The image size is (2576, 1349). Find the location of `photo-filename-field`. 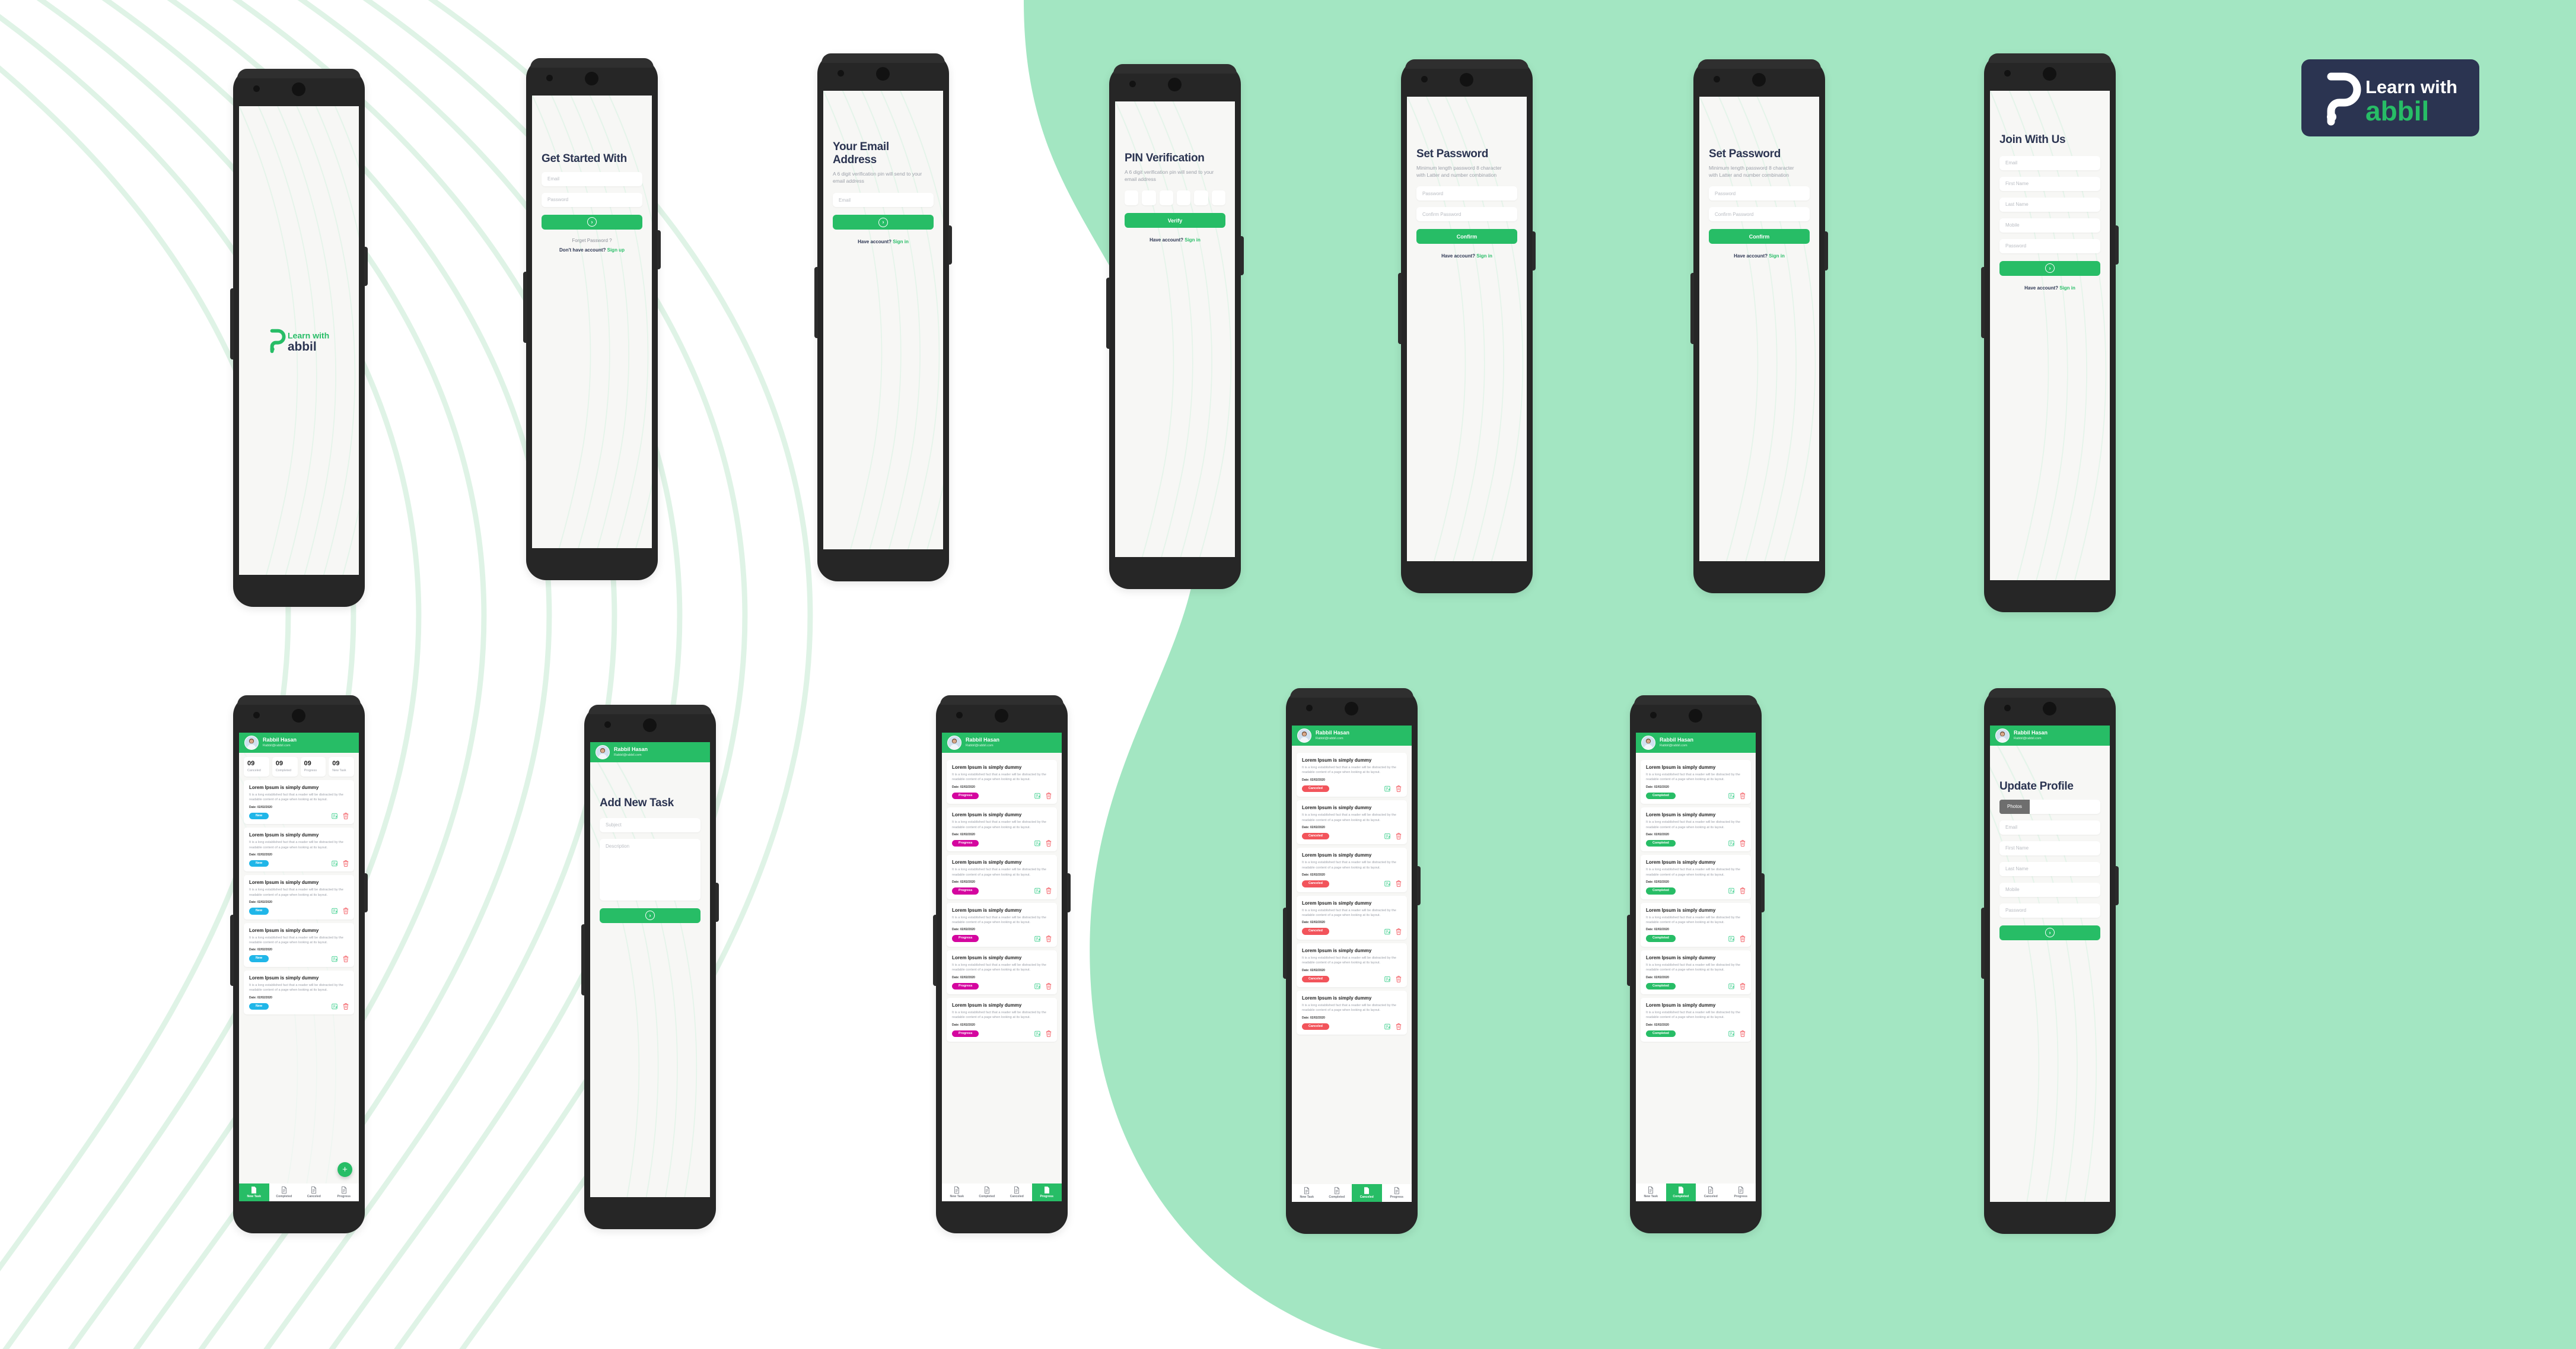

photo-filename-field is located at coordinates (2064, 806).